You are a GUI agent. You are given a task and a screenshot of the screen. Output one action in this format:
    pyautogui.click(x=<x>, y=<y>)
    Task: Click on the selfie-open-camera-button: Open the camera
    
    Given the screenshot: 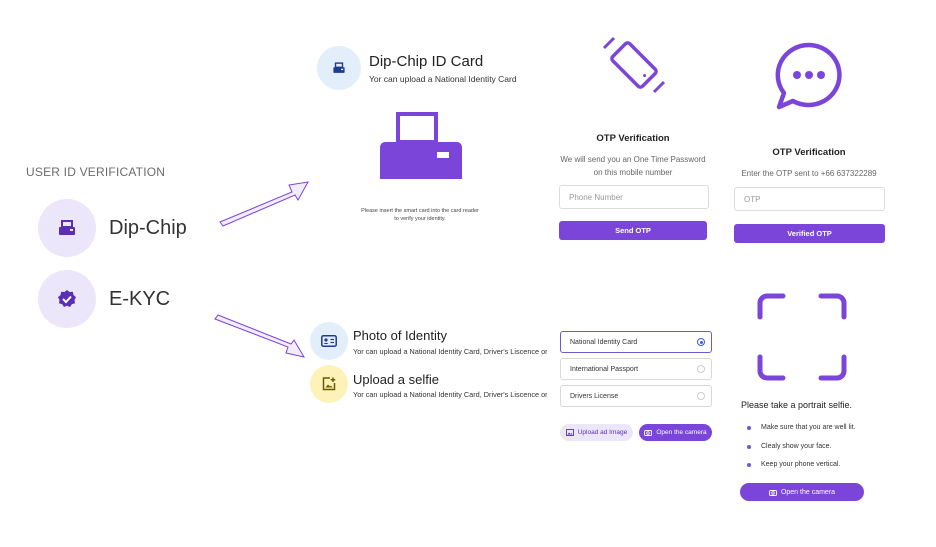 What is the action you would take?
    pyautogui.click(x=802, y=492)
    